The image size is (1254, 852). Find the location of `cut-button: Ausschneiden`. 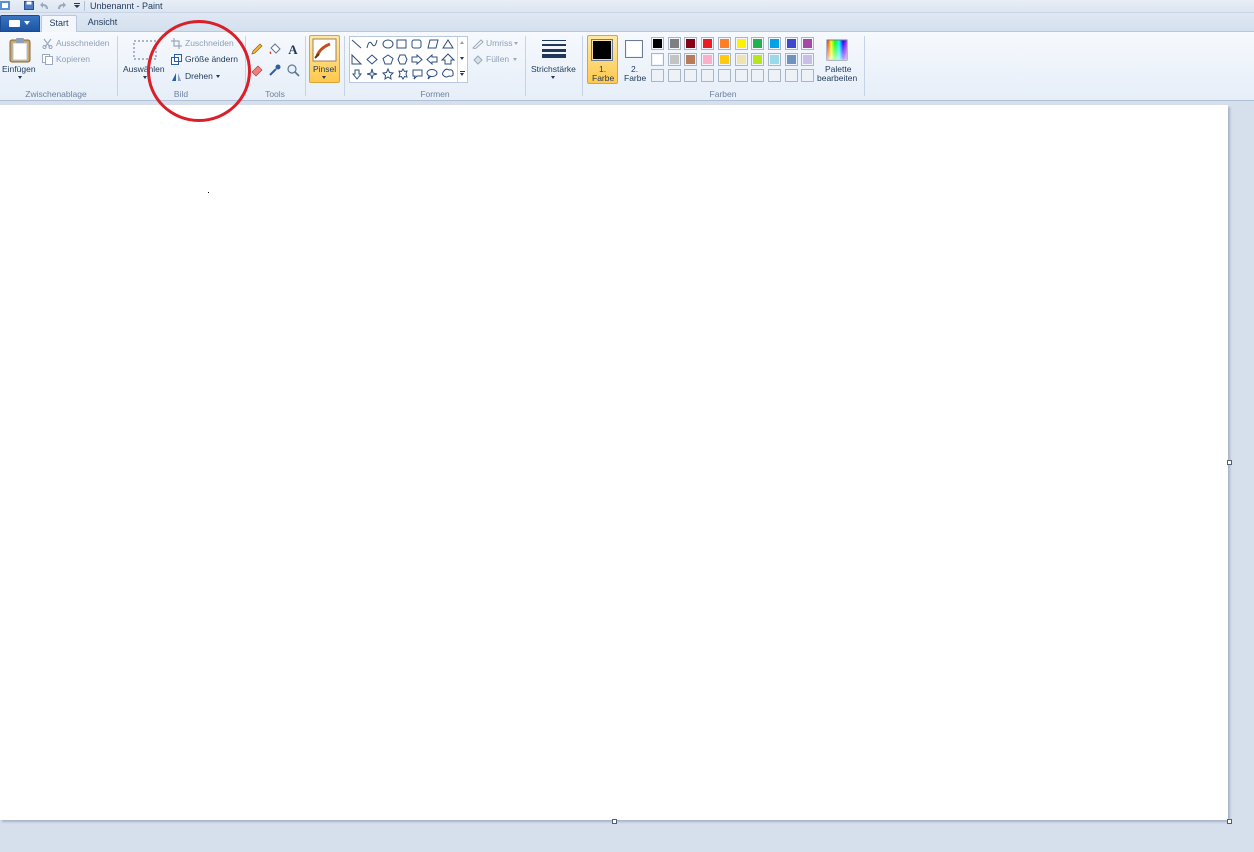

cut-button: Ausschneiden is located at coordinates (82, 43).